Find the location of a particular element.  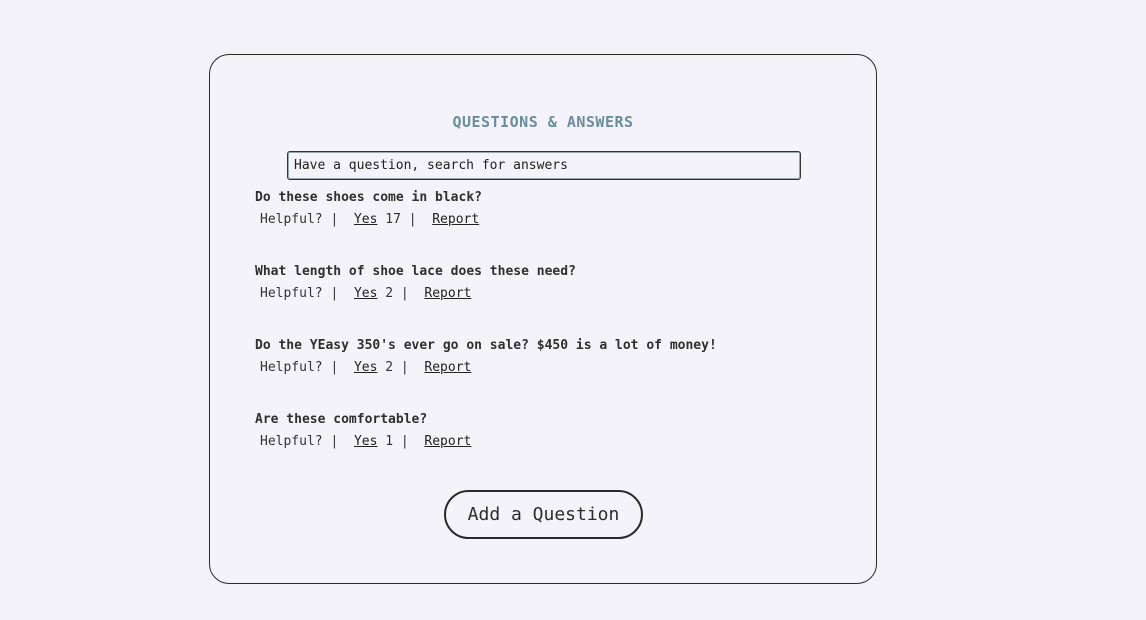

question-text: Are these comfortable? is located at coordinates (341, 419).